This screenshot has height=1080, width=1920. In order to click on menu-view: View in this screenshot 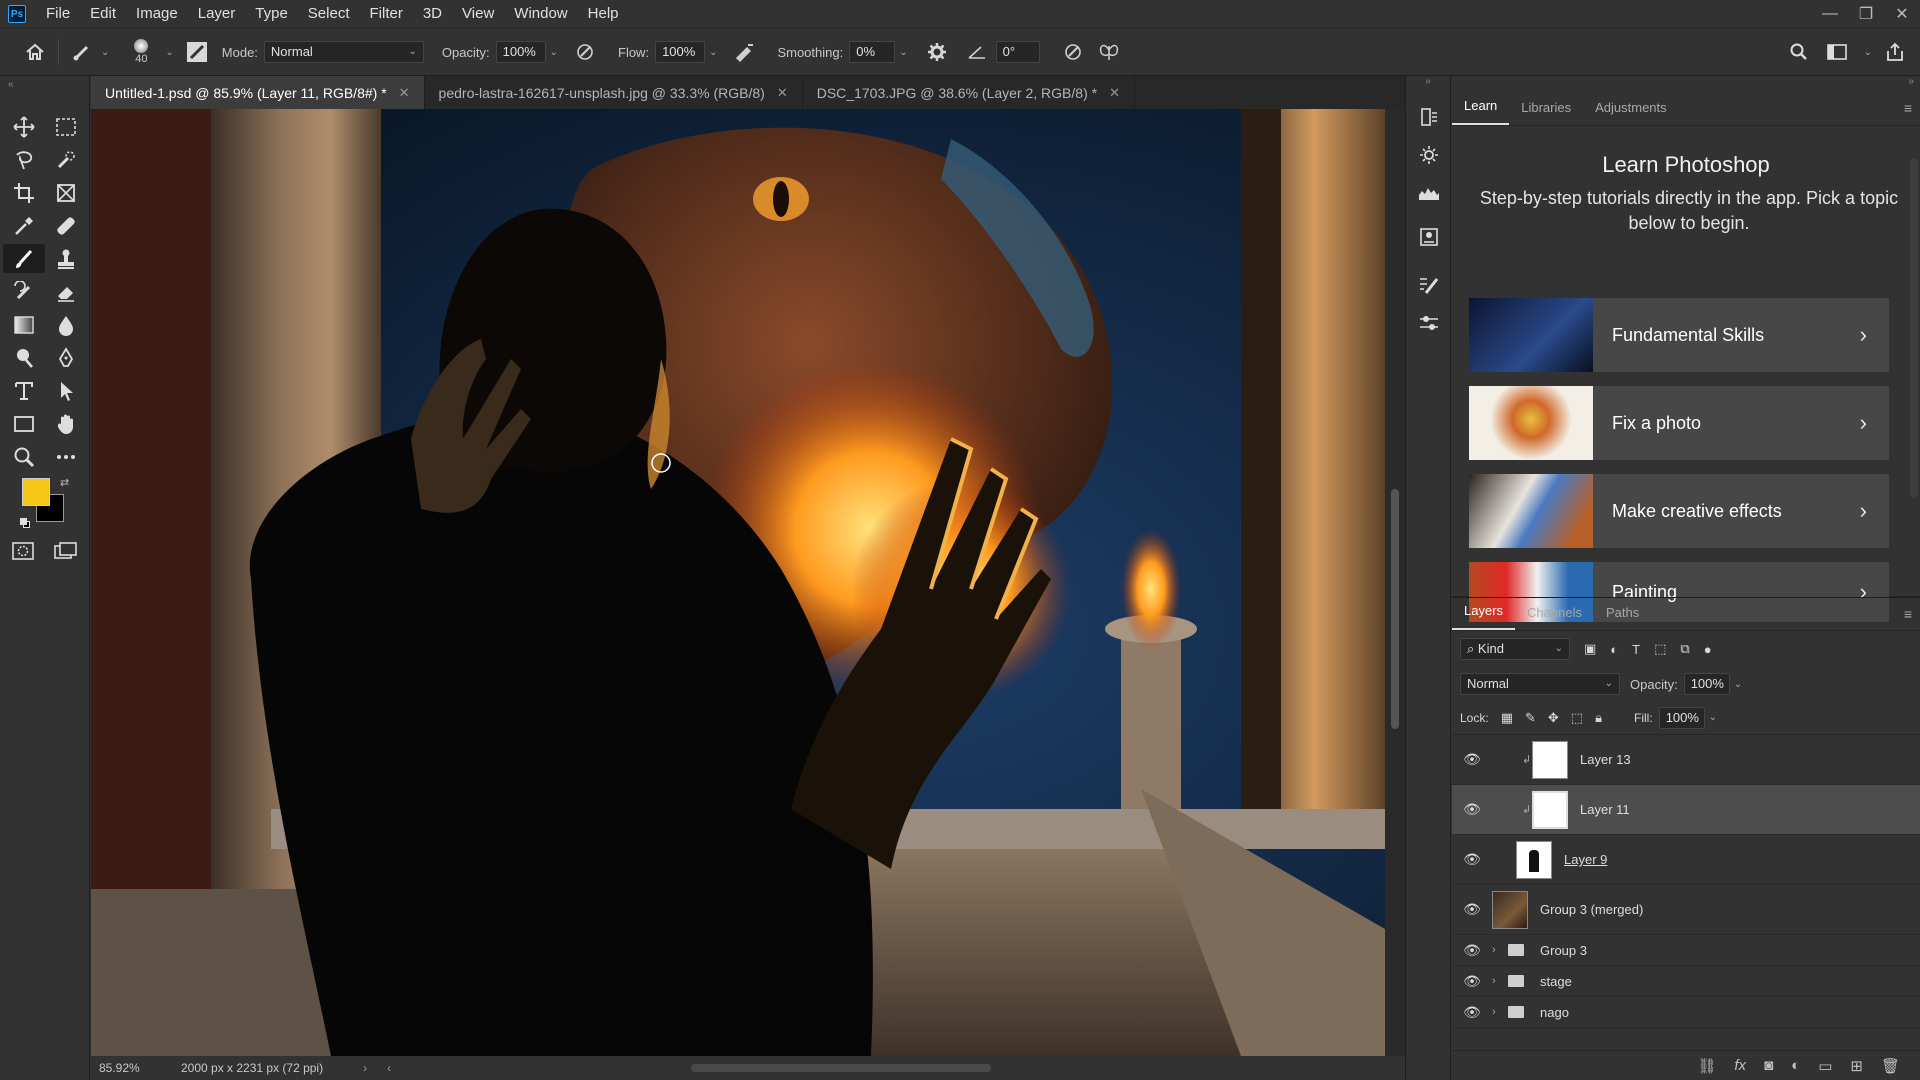, I will do `click(478, 14)`.